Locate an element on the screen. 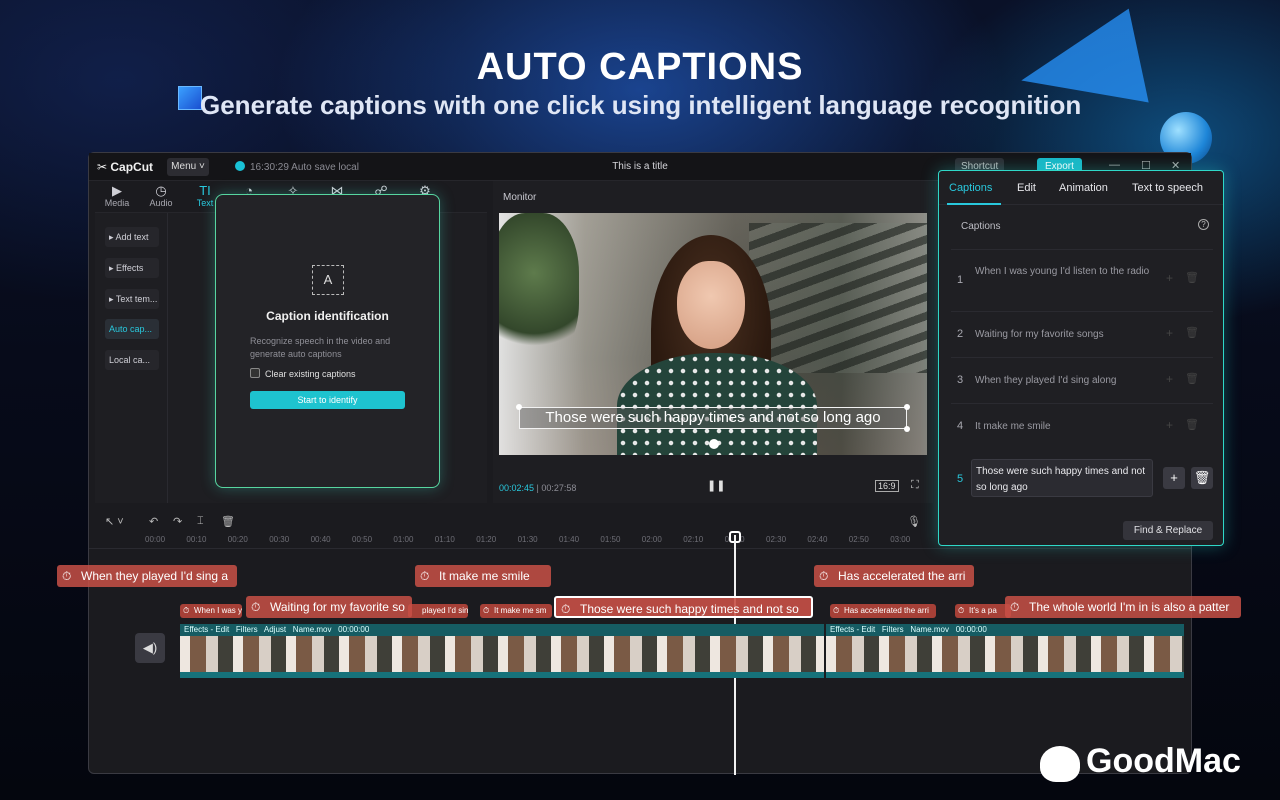 This screenshot has width=1280, height=800. caption-clip-text: Those were such happy times and not so is located at coordinates (689, 609).